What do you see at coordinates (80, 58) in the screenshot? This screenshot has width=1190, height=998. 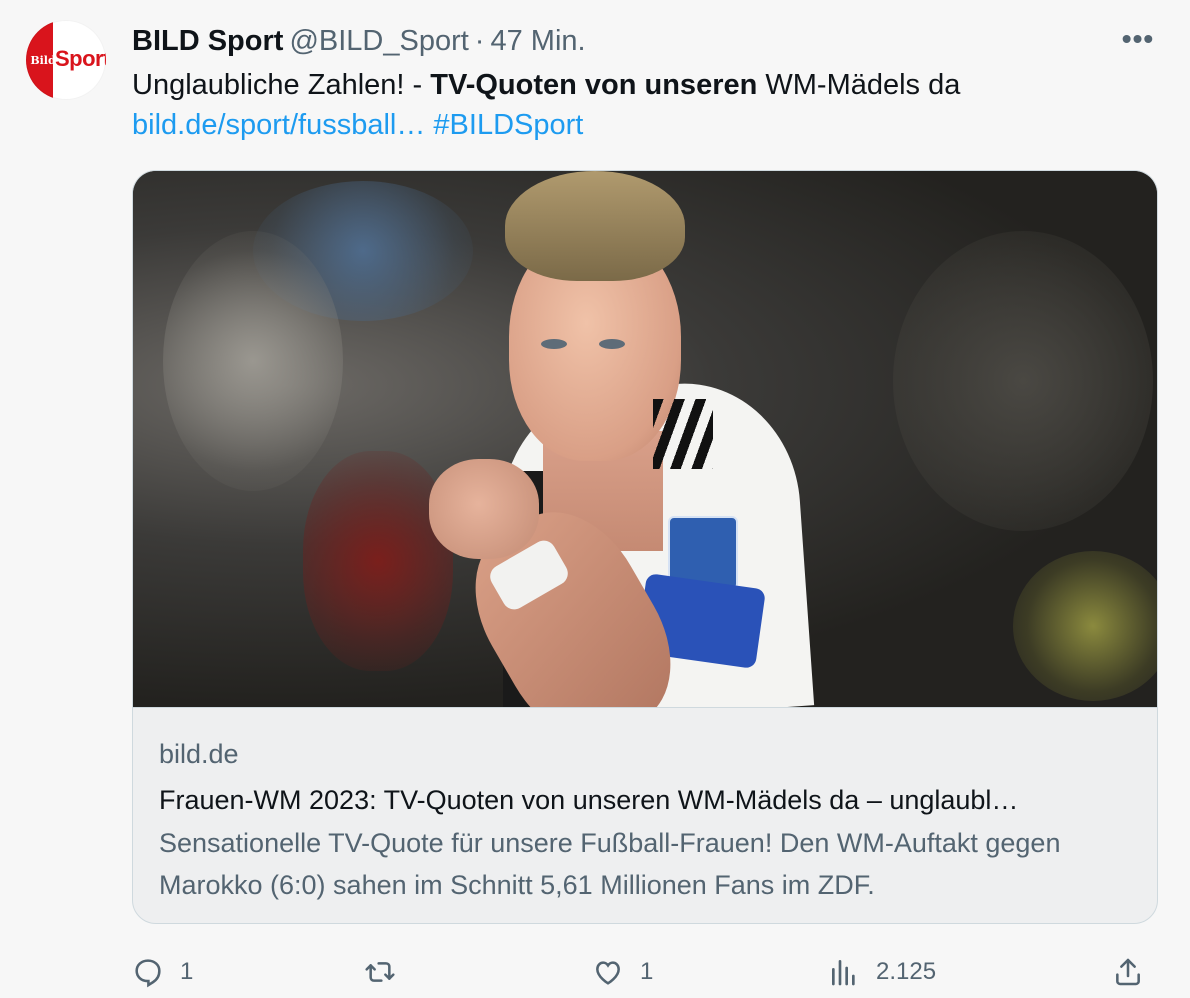 I see `avatar-logo-sport: Sport` at bounding box center [80, 58].